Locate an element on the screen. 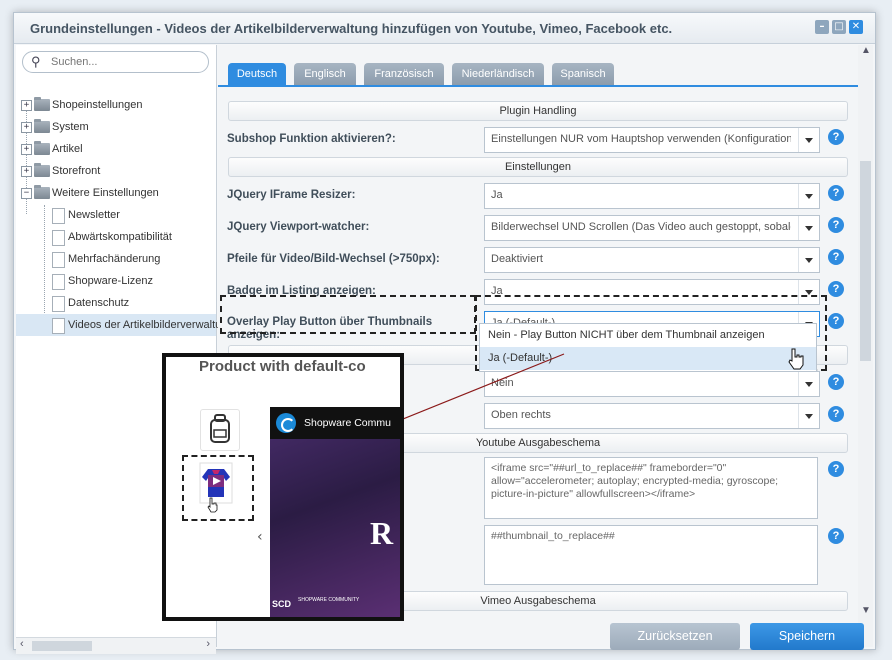 Image resolution: width=892 pixels, height=660 pixels. video-brand-sub: SHOPWARE COMMUNITY is located at coordinates (329, 600).